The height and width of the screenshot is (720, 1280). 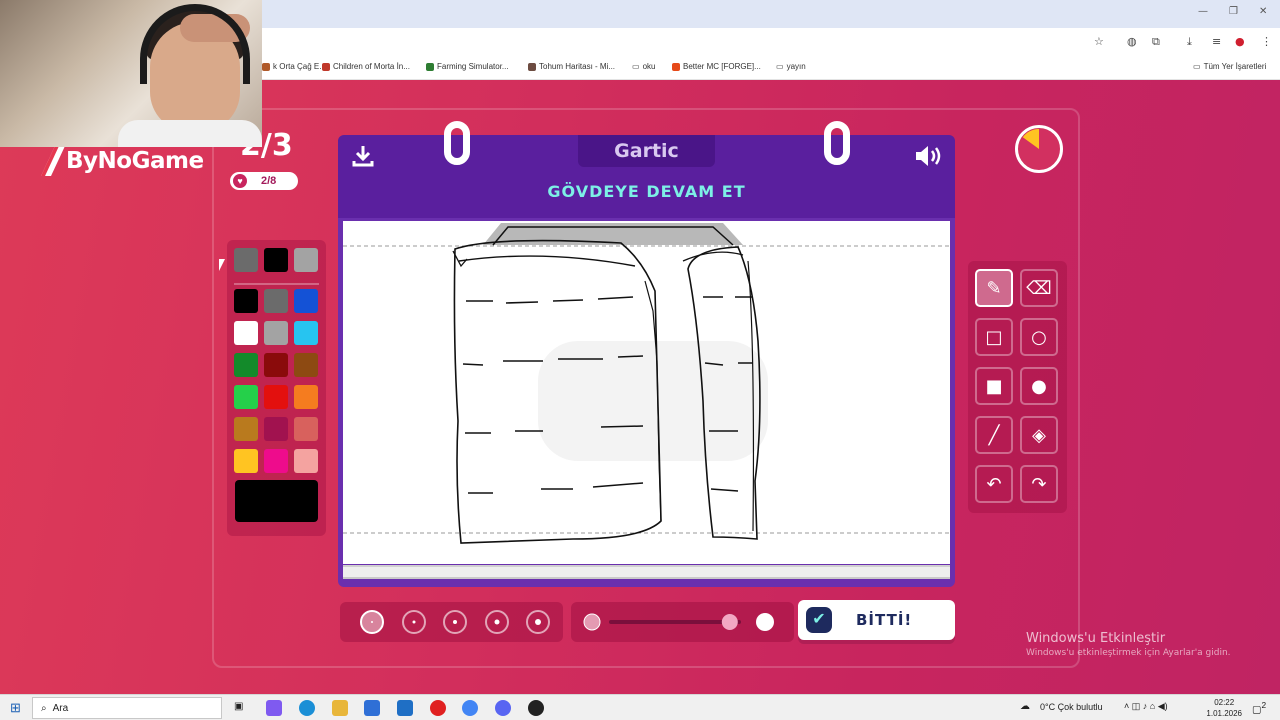 What do you see at coordinates (1266, 41) in the screenshot?
I see `menu-icon: ⋮` at bounding box center [1266, 41].